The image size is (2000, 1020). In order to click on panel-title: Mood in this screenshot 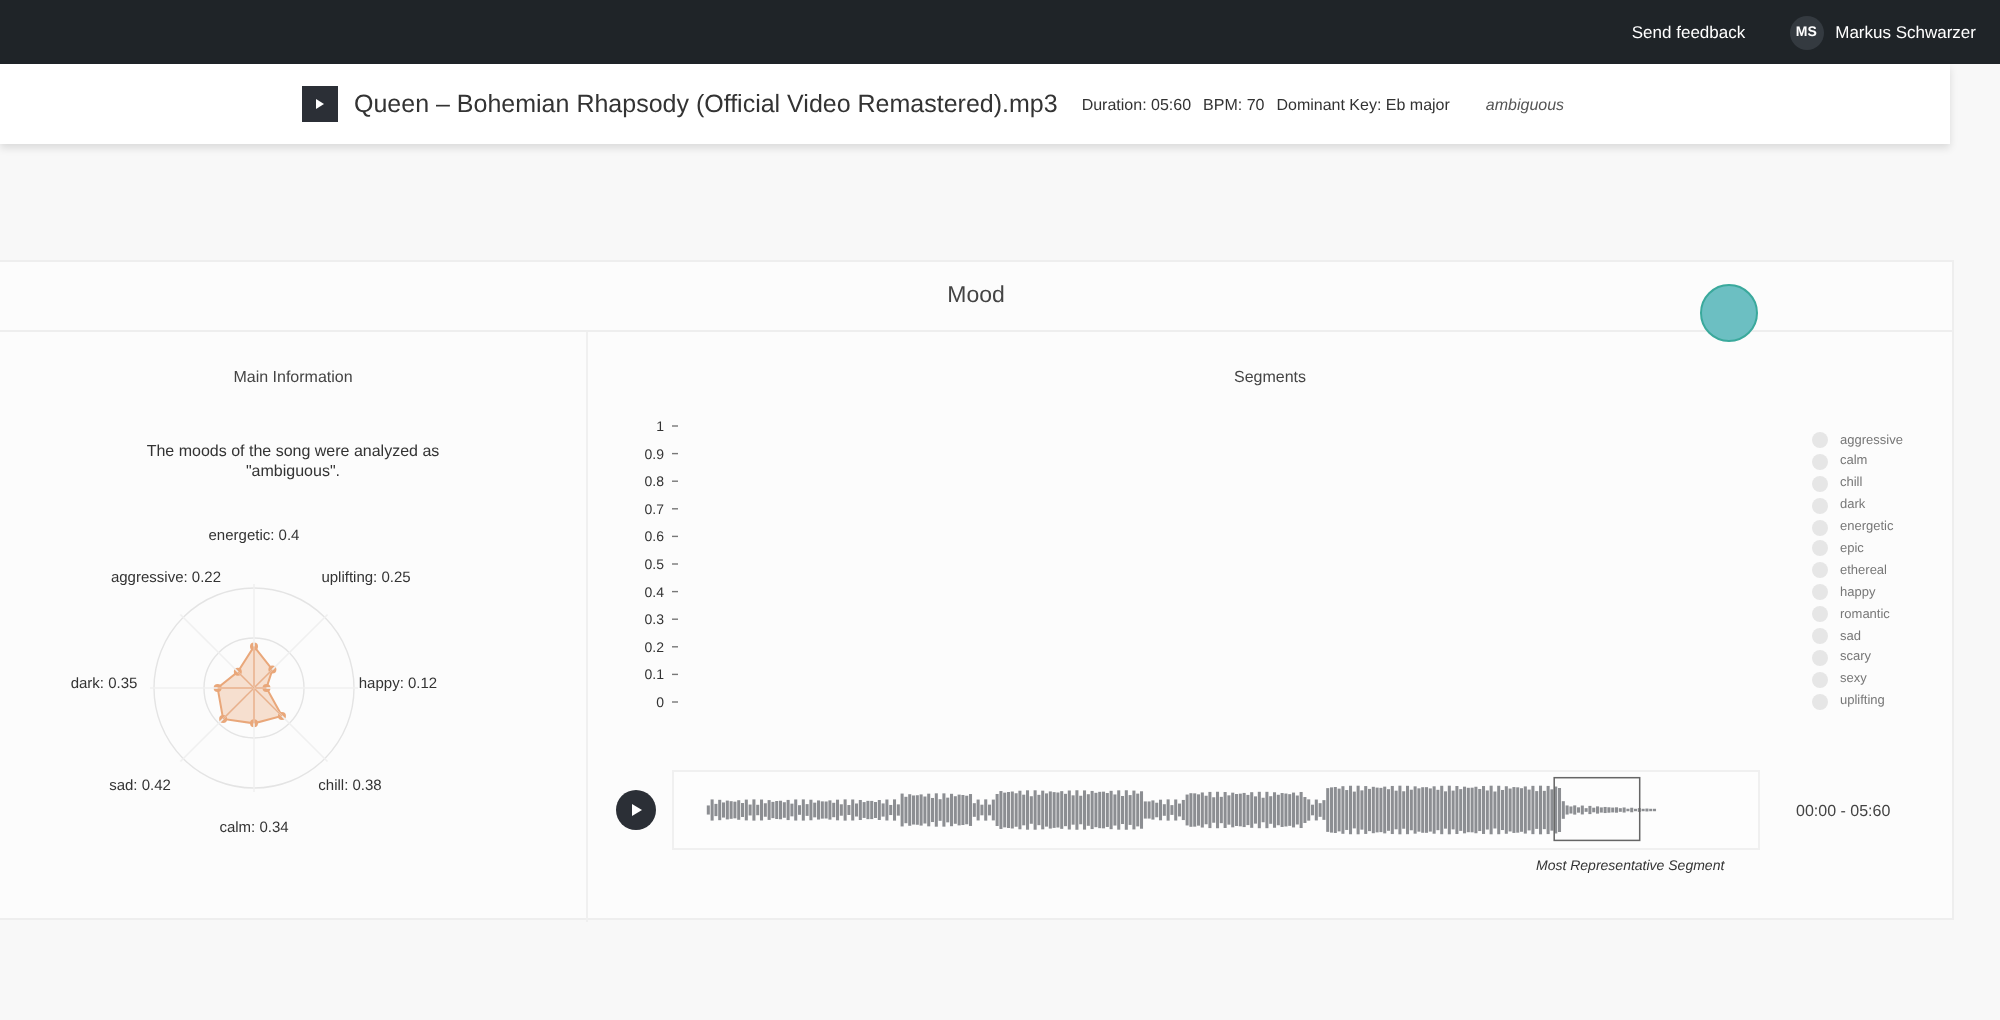, I will do `click(976, 296)`.